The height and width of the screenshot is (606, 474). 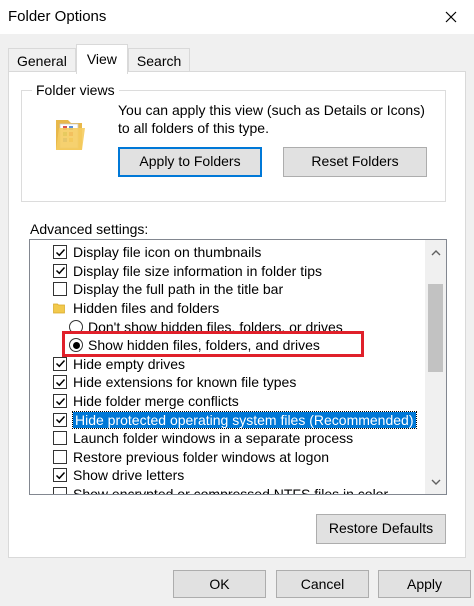 What do you see at coordinates (129, 363) in the screenshot?
I see `advanced-settings-item-label: Hide empty drives` at bounding box center [129, 363].